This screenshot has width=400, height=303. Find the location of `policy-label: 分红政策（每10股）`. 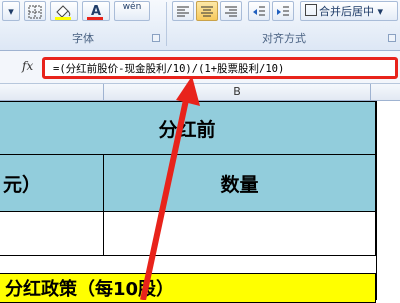

policy-label: 分红政策（每10股） is located at coordinates (90, 289).